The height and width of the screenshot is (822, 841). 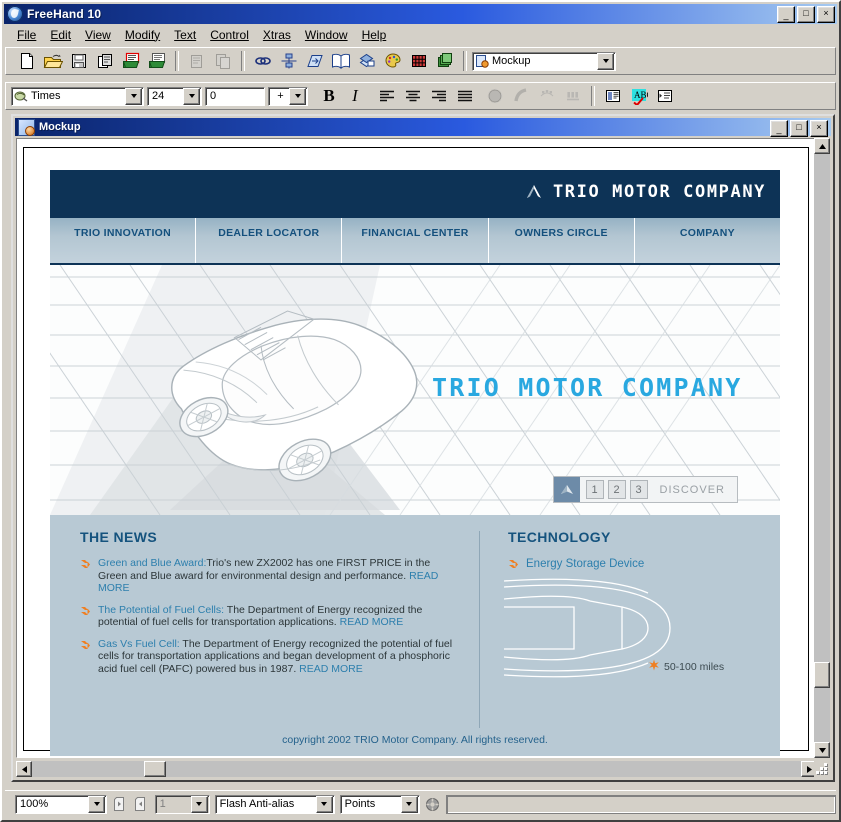 What do you see at coordinates (161, 610) in the screenshot?
I see `news-item-link: The Potential of Fuel Cells:` at bounding box center [161, 610].